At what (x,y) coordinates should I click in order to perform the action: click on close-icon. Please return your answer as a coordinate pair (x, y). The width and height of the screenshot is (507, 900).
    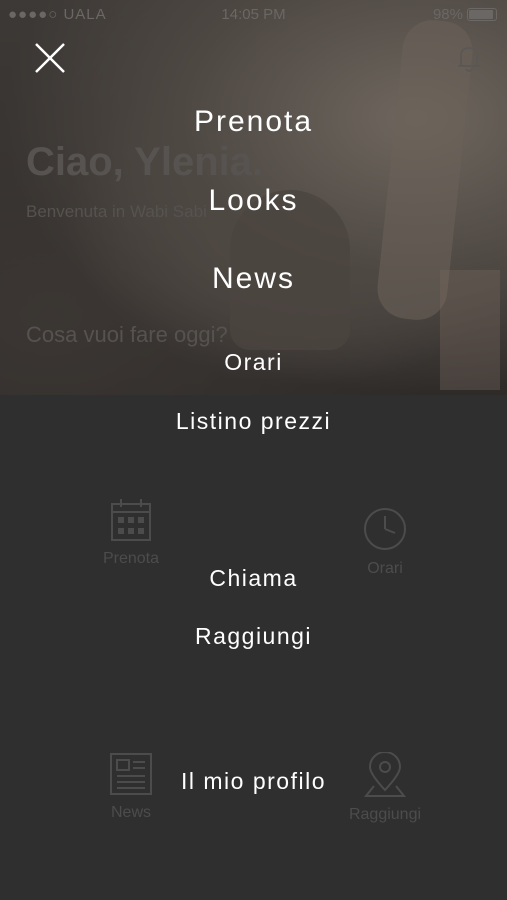
    Looking at the image, I should click on (50, 58).